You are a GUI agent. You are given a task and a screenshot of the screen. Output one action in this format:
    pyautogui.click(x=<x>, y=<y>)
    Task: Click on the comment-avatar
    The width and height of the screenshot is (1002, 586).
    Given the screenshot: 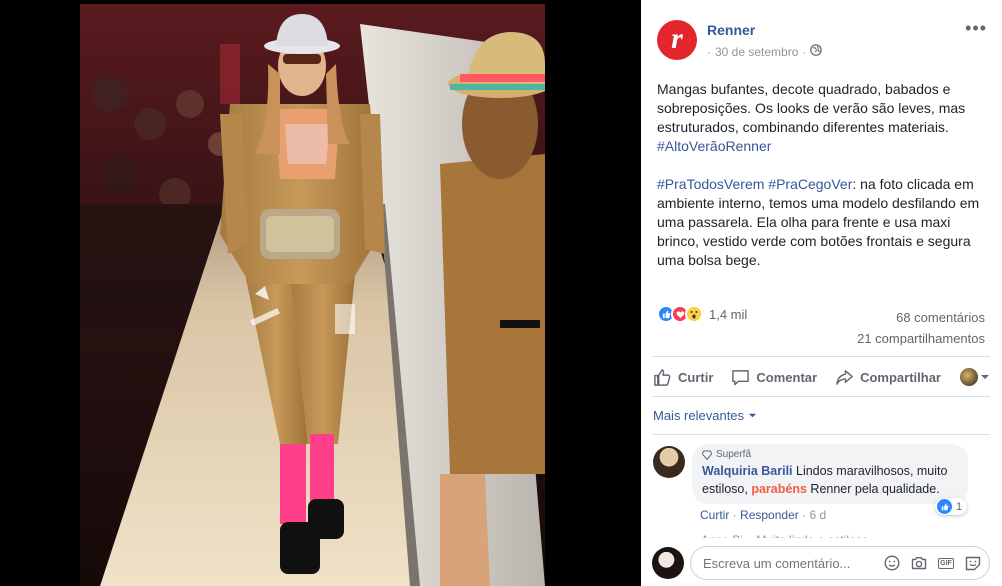 What is the action you would take?
    pyautogui.click(x=669, y=462)
    